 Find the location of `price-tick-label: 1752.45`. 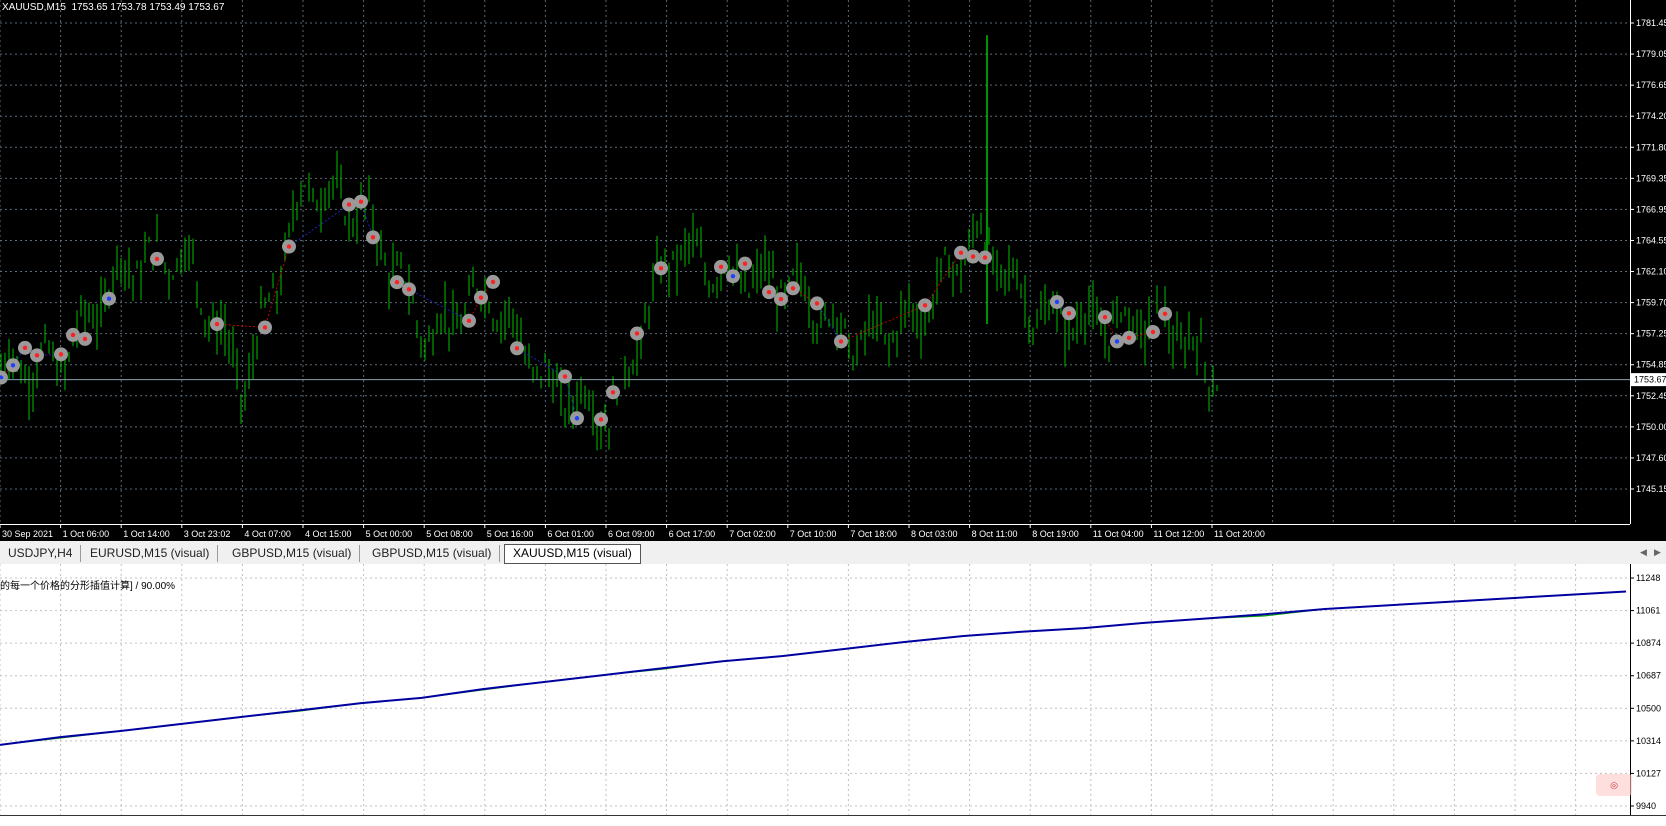

price-tick-label: 1752.45 is located at coordinates (1651, 396).